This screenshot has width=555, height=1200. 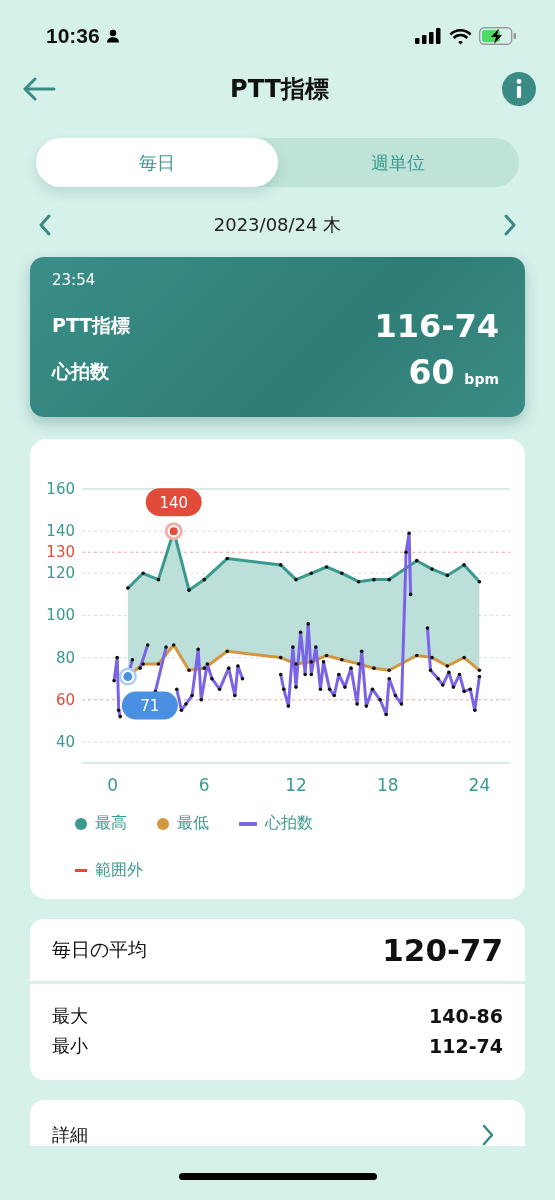 What do you see at coordinates (431, 372) in the screenshot?
I see `reading-value: 60` at bounding box center [431, 372].